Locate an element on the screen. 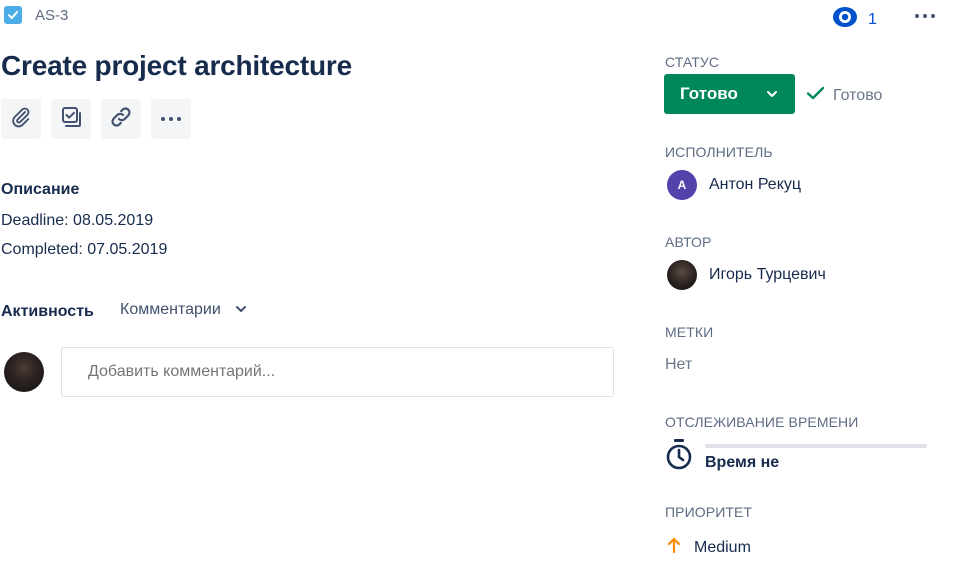 Image resolution: width=957 pixels, height=574 pixels. activity-filter-value: Комментарии is located at coordinates (170, 309).